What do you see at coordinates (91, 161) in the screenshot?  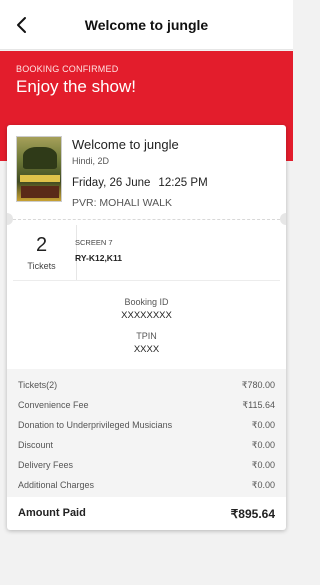 I see `movie-meta: Hindi, 2D` at bounding box center [91, 161].